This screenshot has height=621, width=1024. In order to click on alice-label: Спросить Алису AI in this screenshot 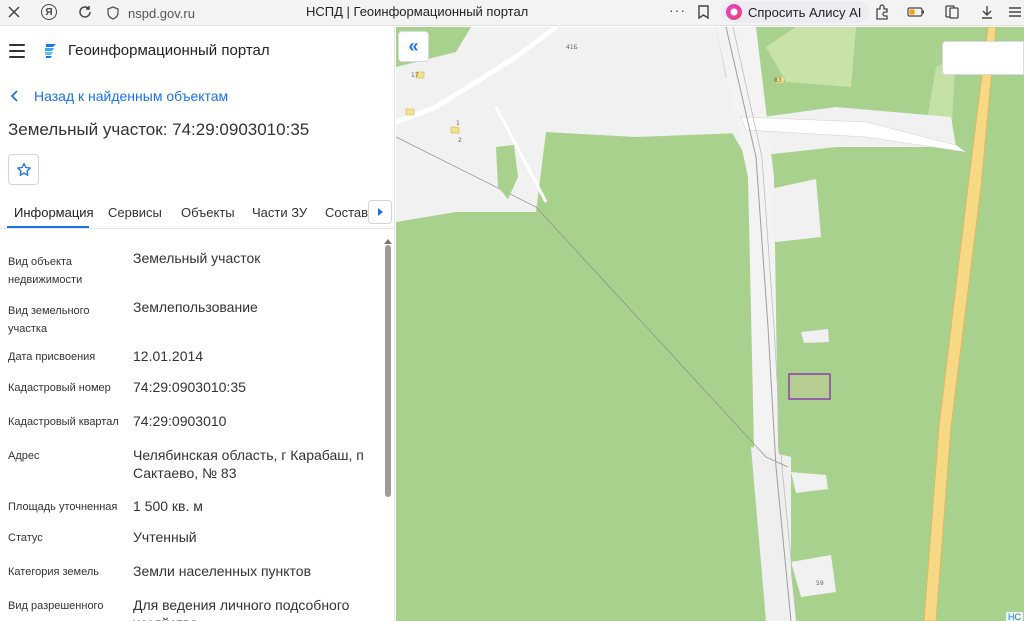, I will do `click(805, 12)`.